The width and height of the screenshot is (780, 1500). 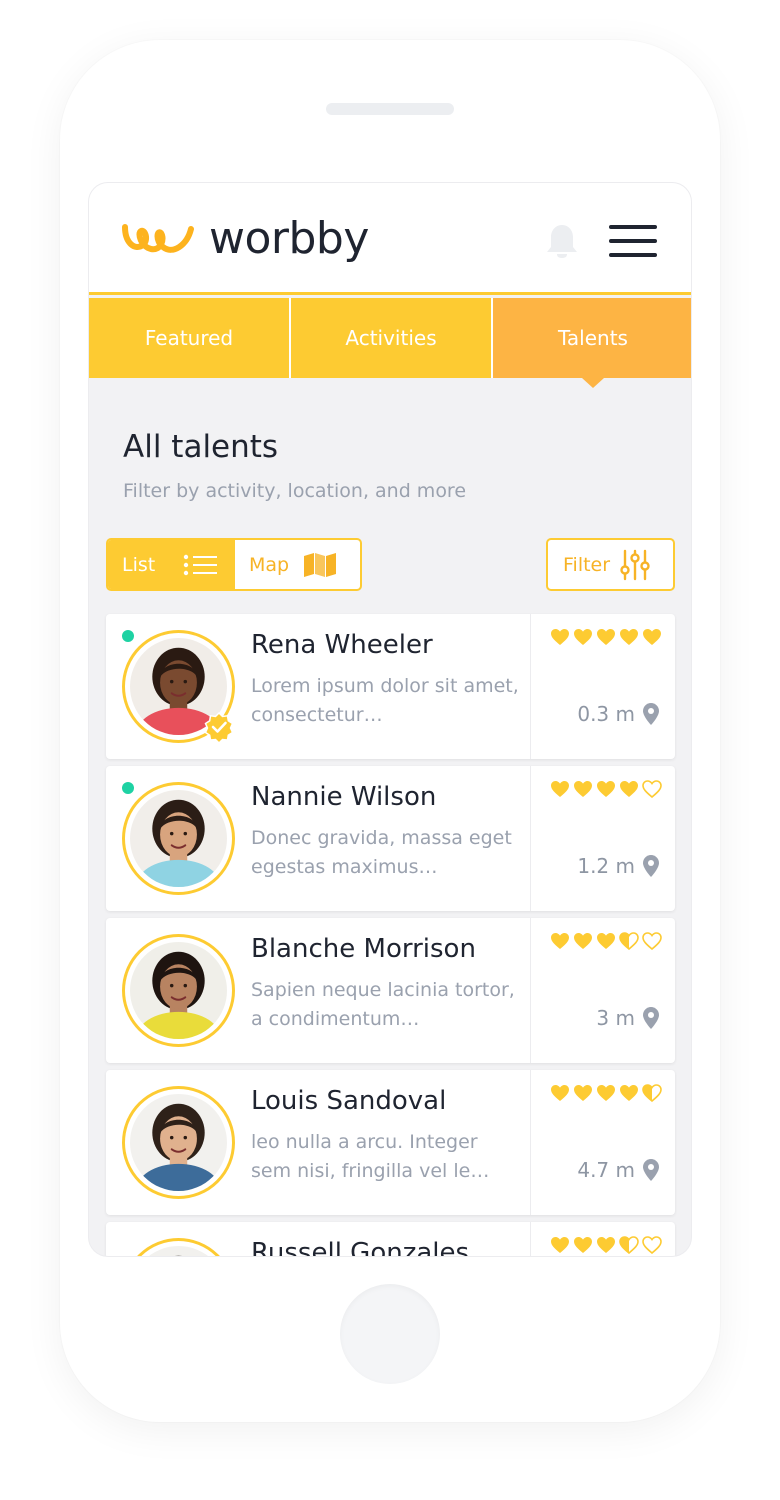 I want to click on talent-name: Blanche Morrison, so click(x=363, y=949).